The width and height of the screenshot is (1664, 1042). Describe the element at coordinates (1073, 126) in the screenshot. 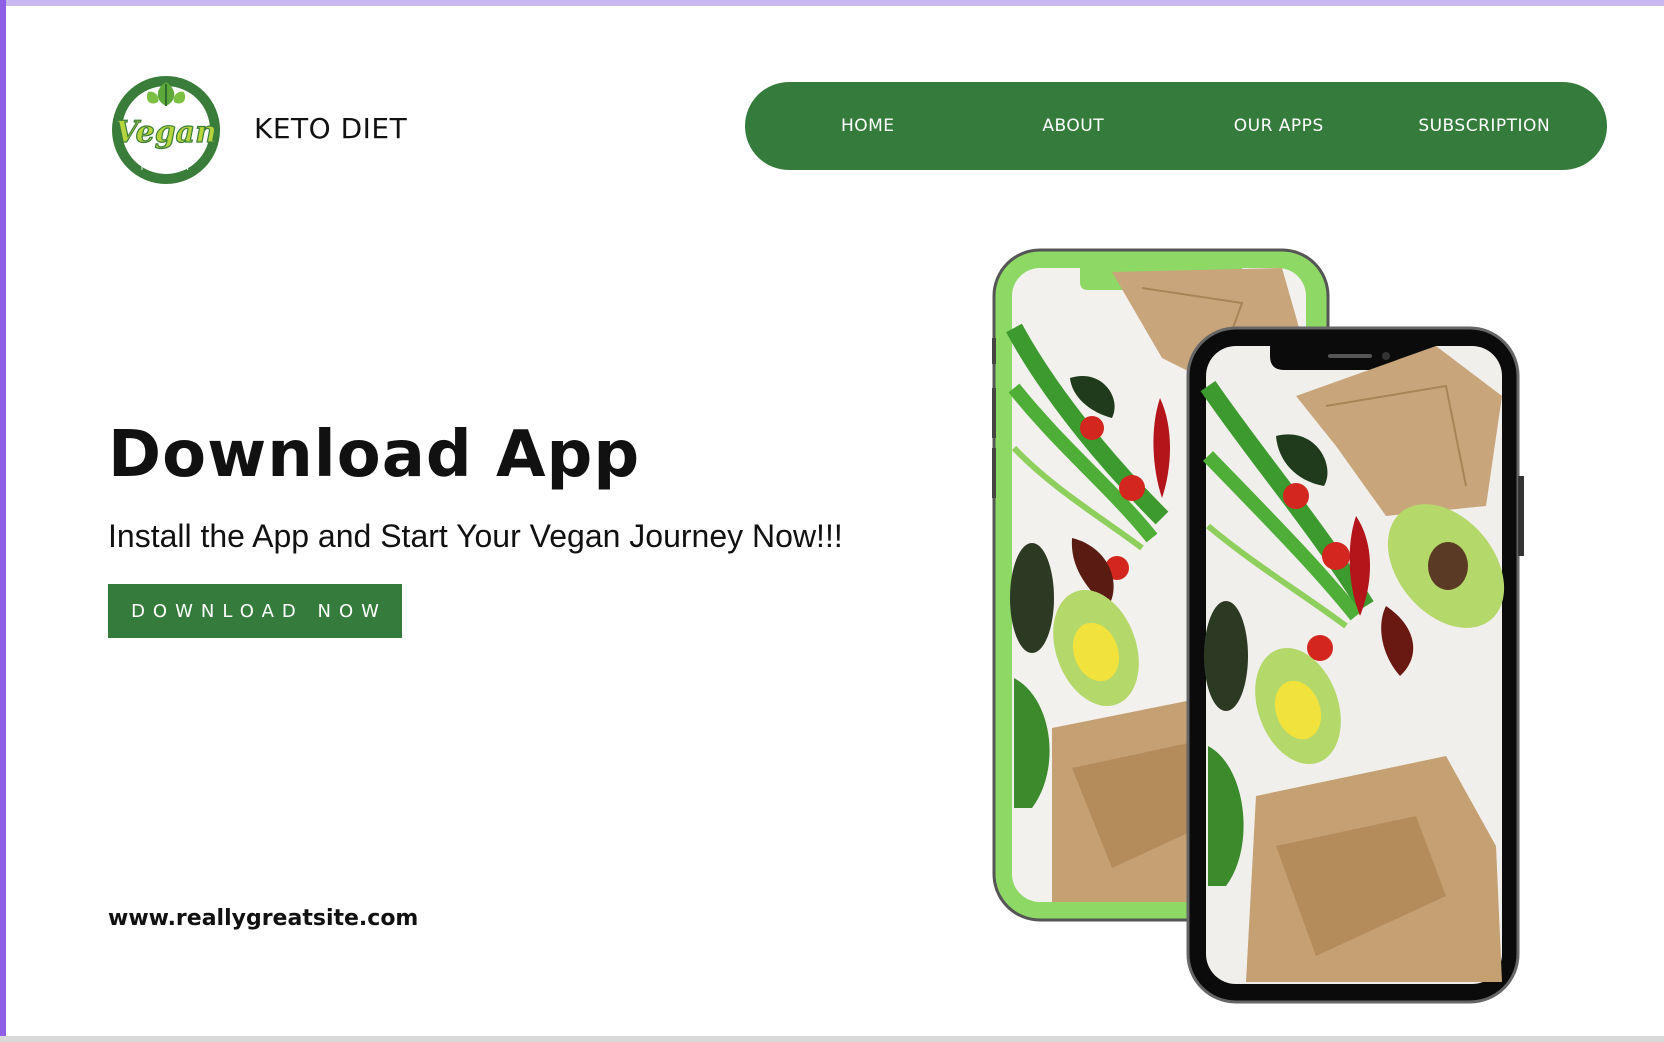

I see `nav-item-about: ABOUT` at that location.